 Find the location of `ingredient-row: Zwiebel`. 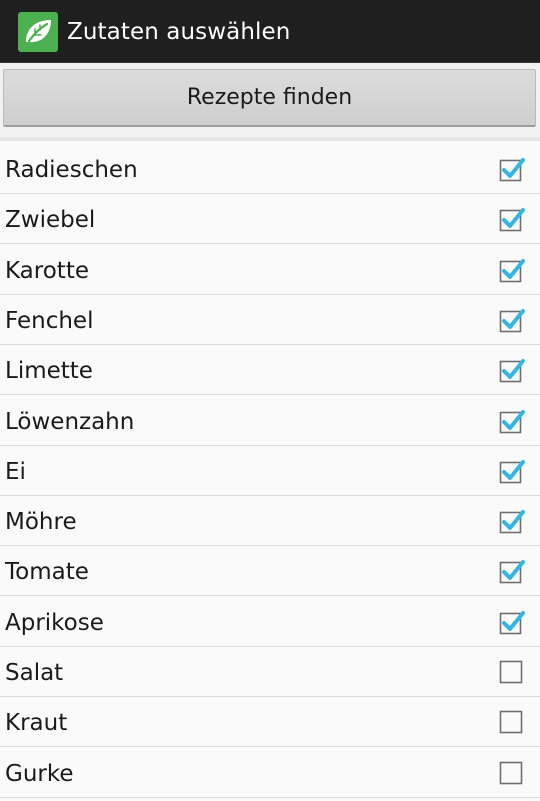

ingredient-row: Zwiebel is located at coordinates (270, 219).